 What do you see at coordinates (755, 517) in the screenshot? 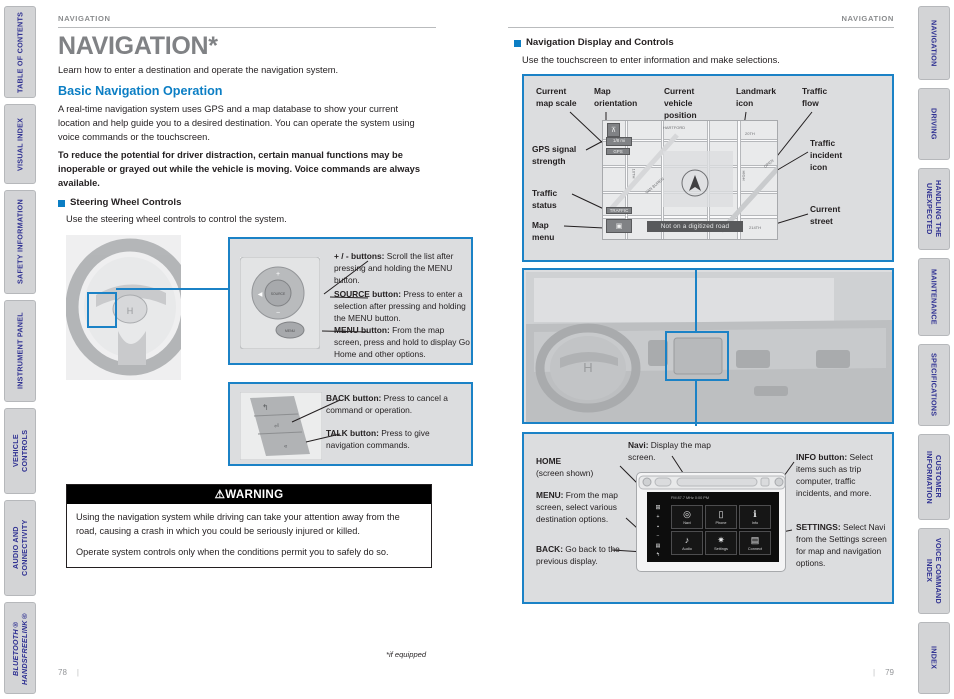
I see `tile-info: ℹ Info` at bounding box center [755, 517].